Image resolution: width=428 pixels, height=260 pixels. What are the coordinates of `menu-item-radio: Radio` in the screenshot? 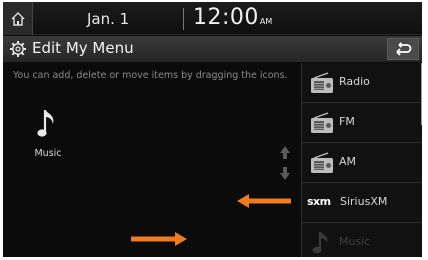 It's located at (362, 83).